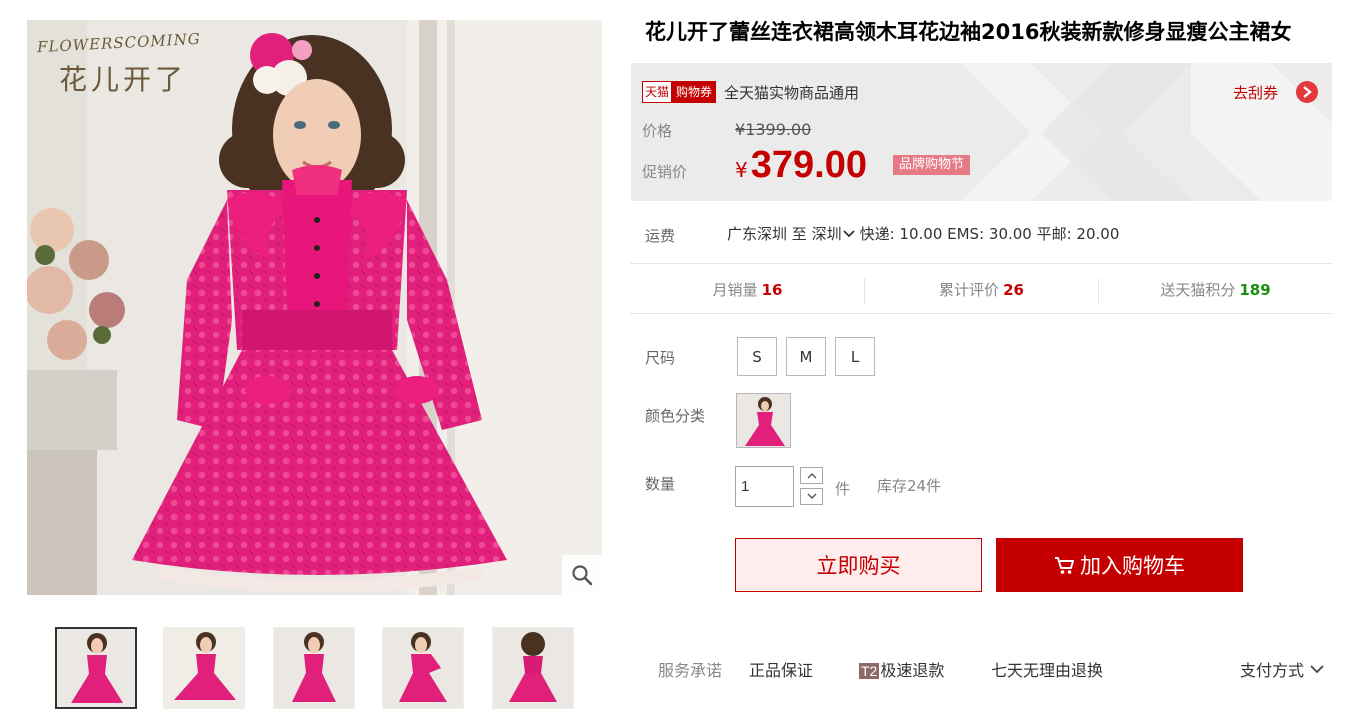 Image resolution: width=1348 pixels, height=723 pixels. I want to click on quantity-increase-button, so click(811, 475).